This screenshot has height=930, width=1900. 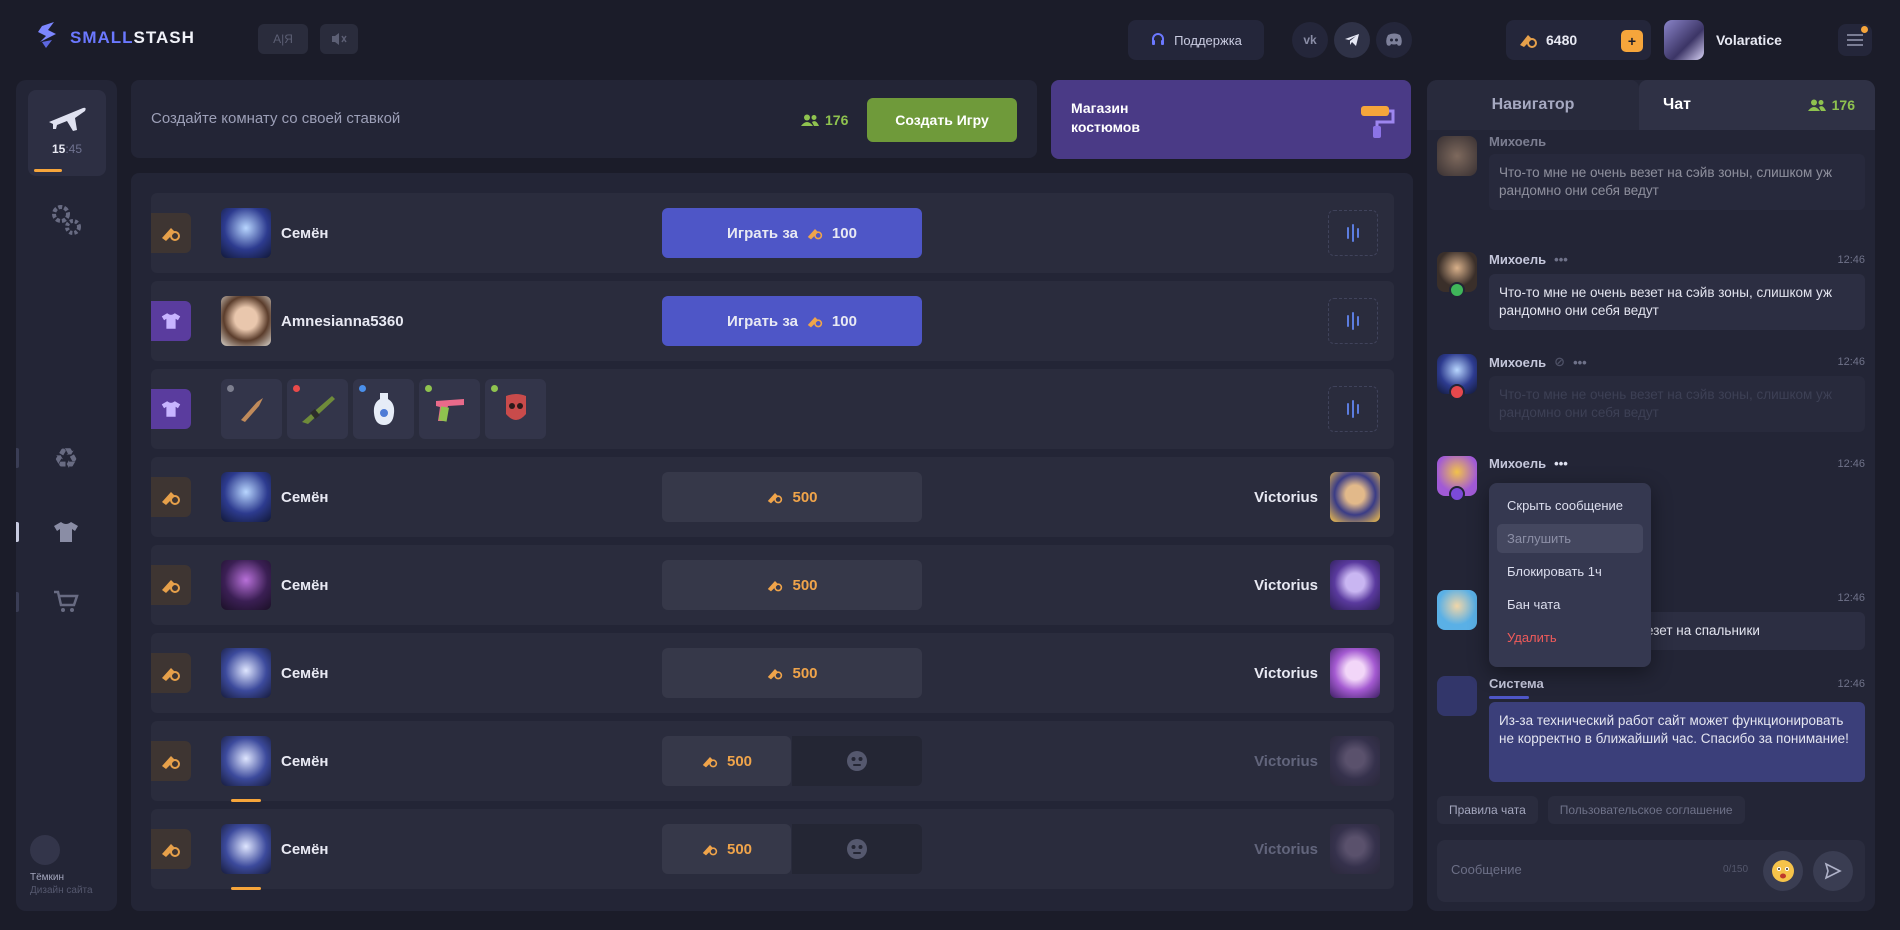 I want to click on game-row, so click(x=772, y=409).